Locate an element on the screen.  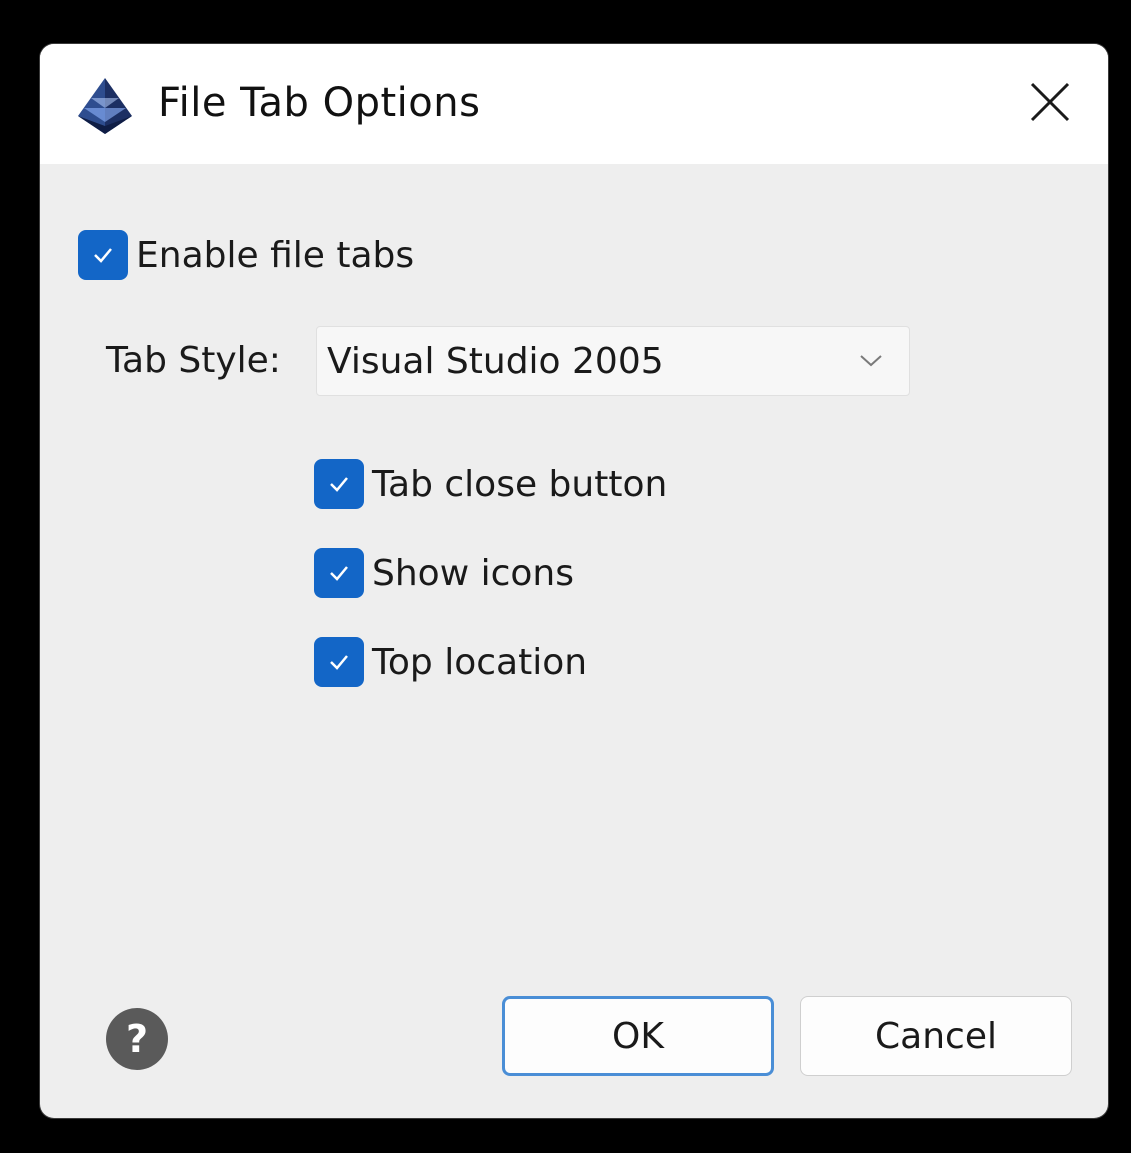
cancel-button: Cancel is located at coordinates (936, 1036).